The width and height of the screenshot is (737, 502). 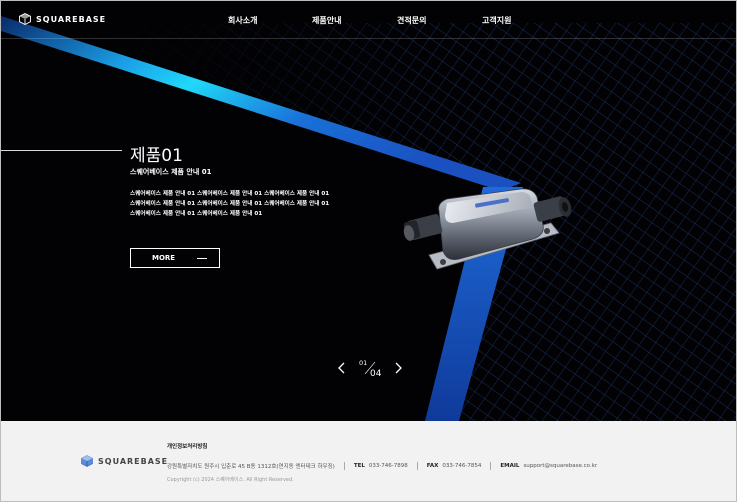 I want to click on tel-label: TEL, so click(x=359, y=466).